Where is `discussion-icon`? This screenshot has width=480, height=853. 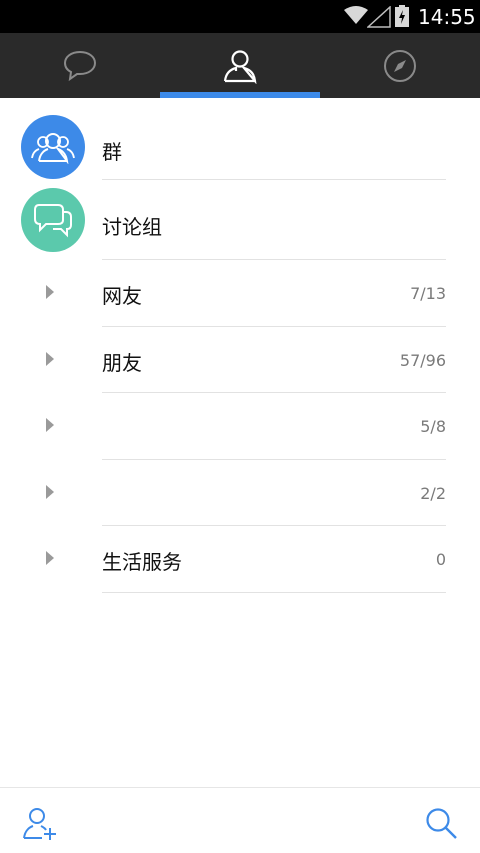
discussion-icon is located at coordinates (53, 221).